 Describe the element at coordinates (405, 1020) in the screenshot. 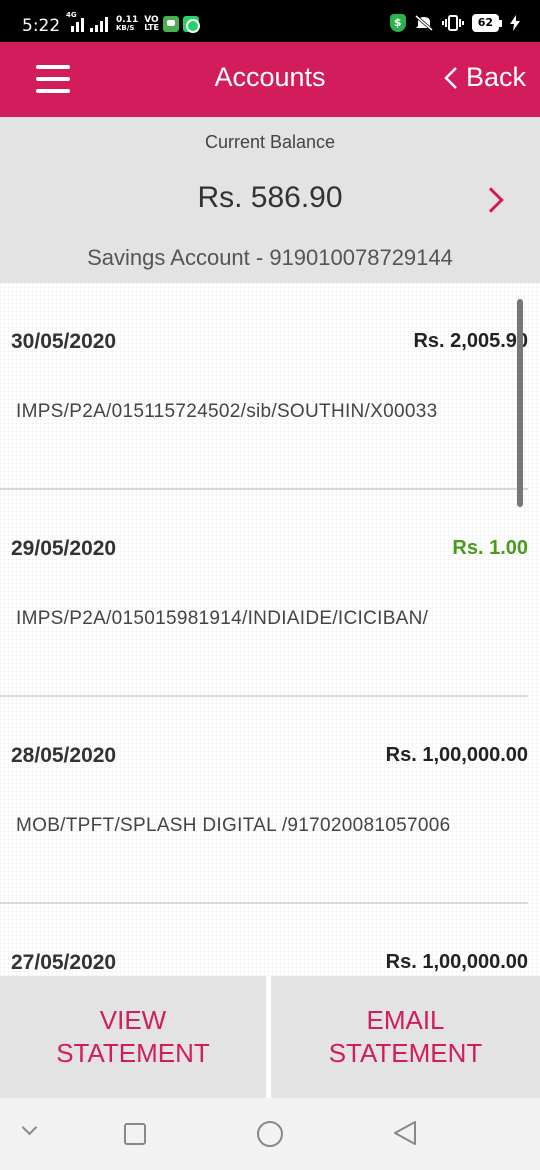

I see `email-statement-line1: EMAIL` at that location.